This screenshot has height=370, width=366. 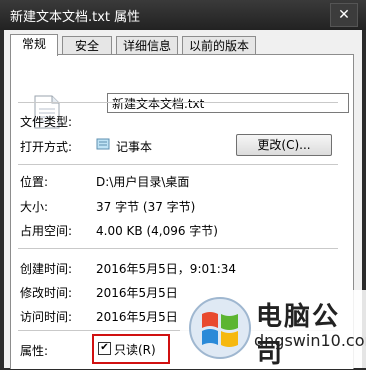 I want to click on title-bar: 新建文本文档.txt 属性 ✕, so click(x=183, y=15).